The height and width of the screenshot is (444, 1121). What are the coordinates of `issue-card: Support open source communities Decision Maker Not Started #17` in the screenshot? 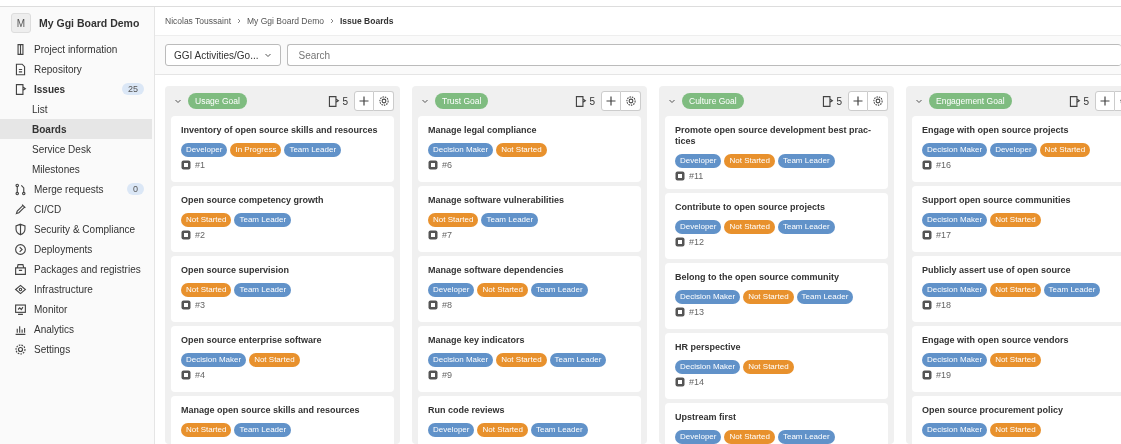 It's located at (1016, 219).